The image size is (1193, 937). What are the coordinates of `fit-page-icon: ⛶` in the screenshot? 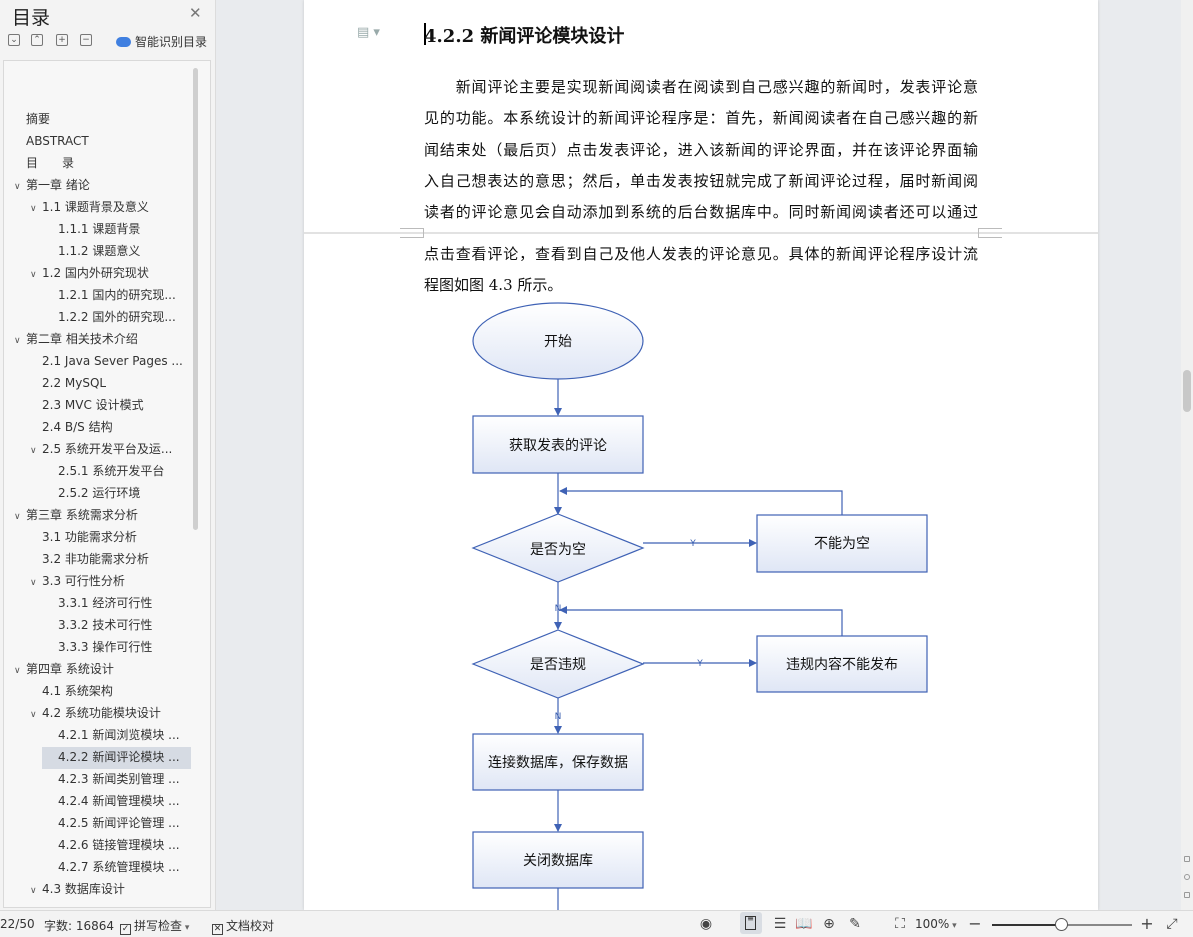 It's located at (900, 924).